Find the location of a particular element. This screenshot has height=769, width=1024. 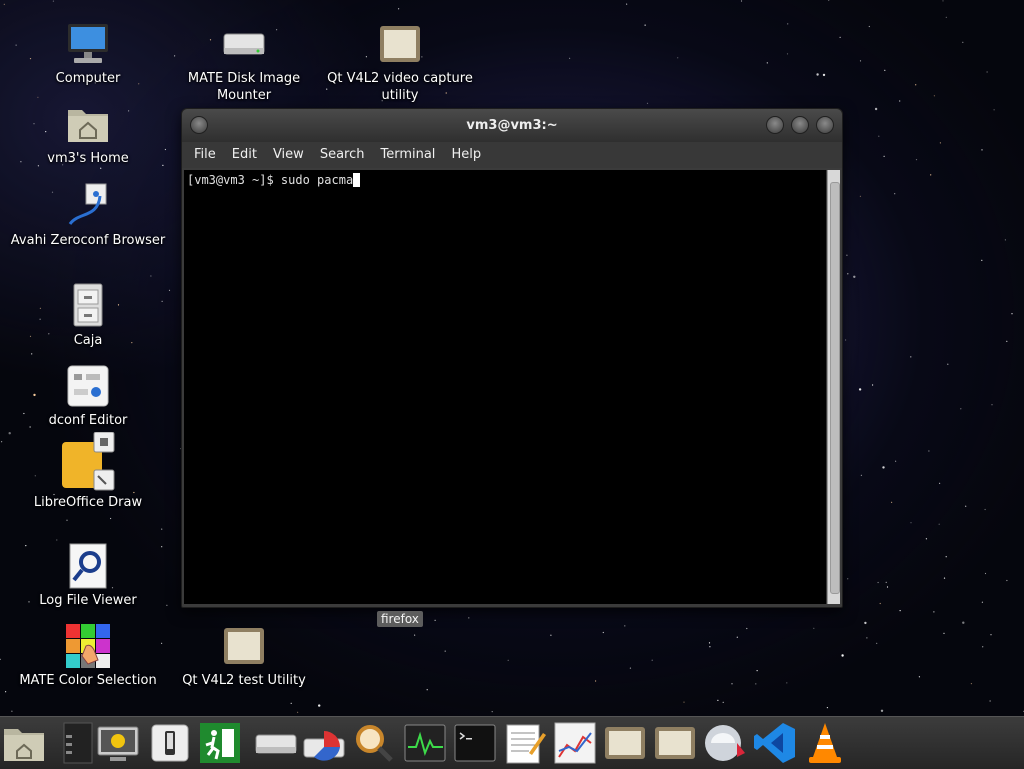

text-cursor is located at coordinates (357, 180).